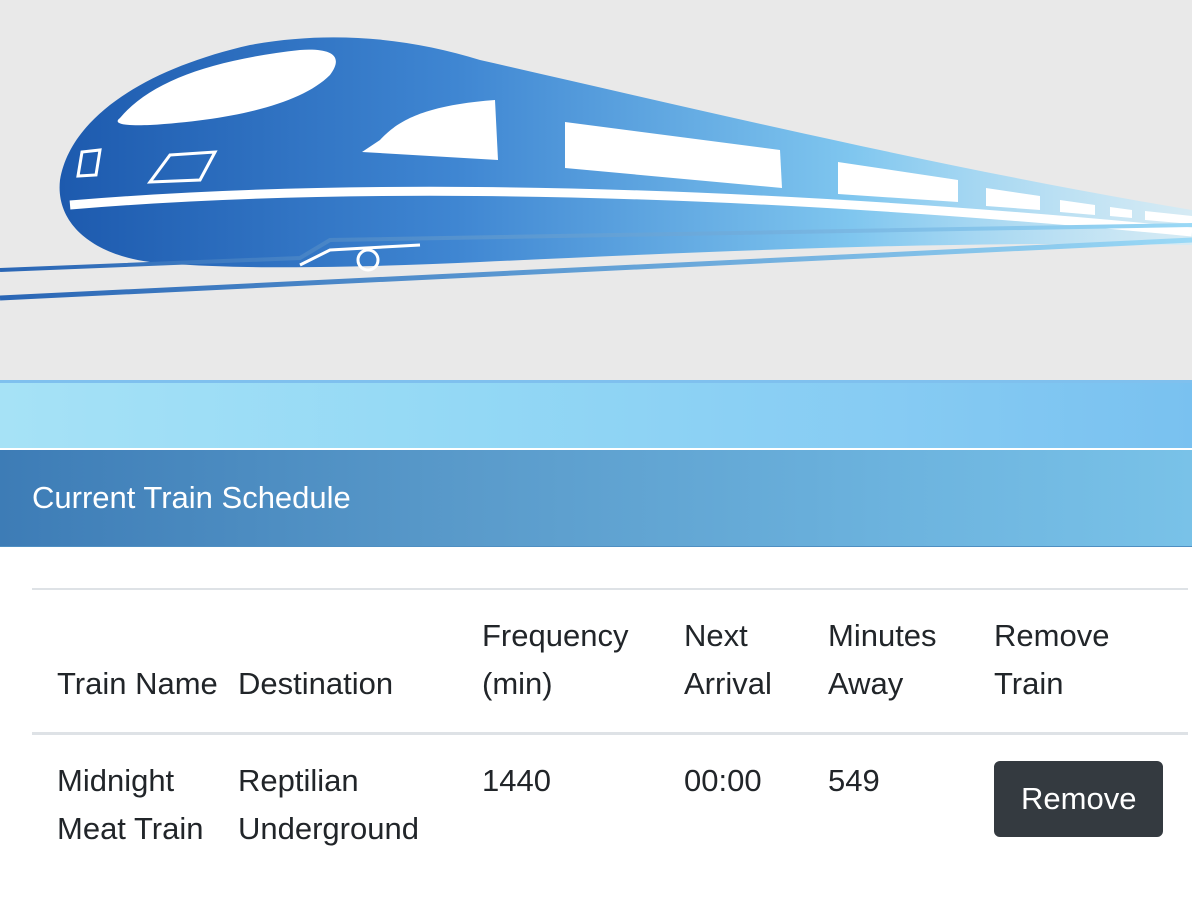  I want to click on header-minutes-away: Minutes Away, so click(882, 659).